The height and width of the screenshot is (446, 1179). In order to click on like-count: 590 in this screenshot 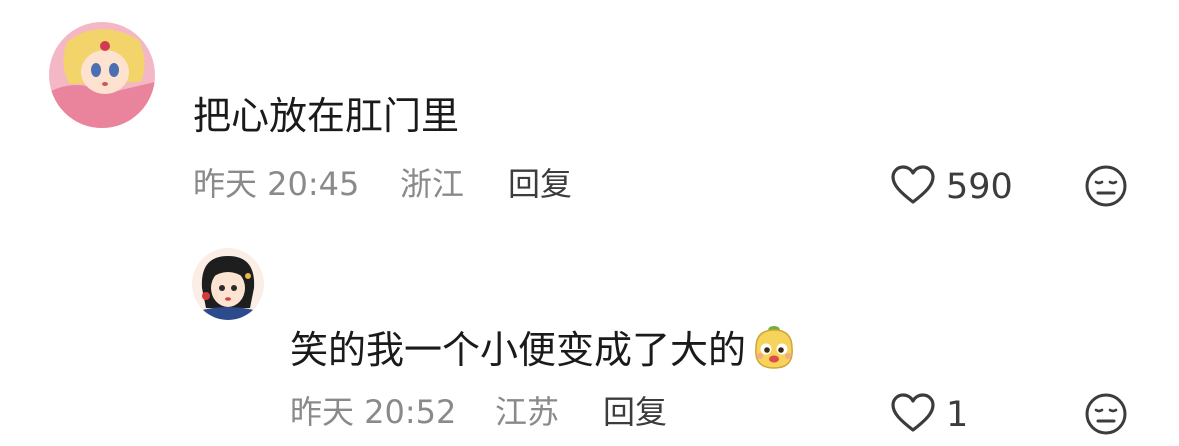, I will do `click(979, 186)`.